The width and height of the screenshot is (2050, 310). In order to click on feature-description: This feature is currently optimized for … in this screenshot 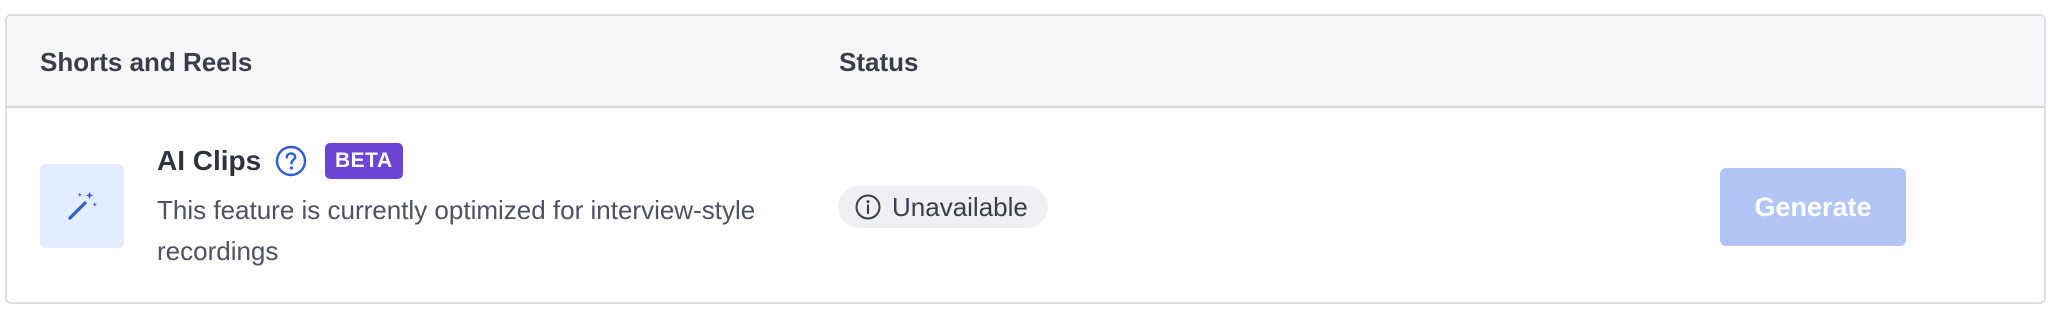, I will do `click(456, 230)`.